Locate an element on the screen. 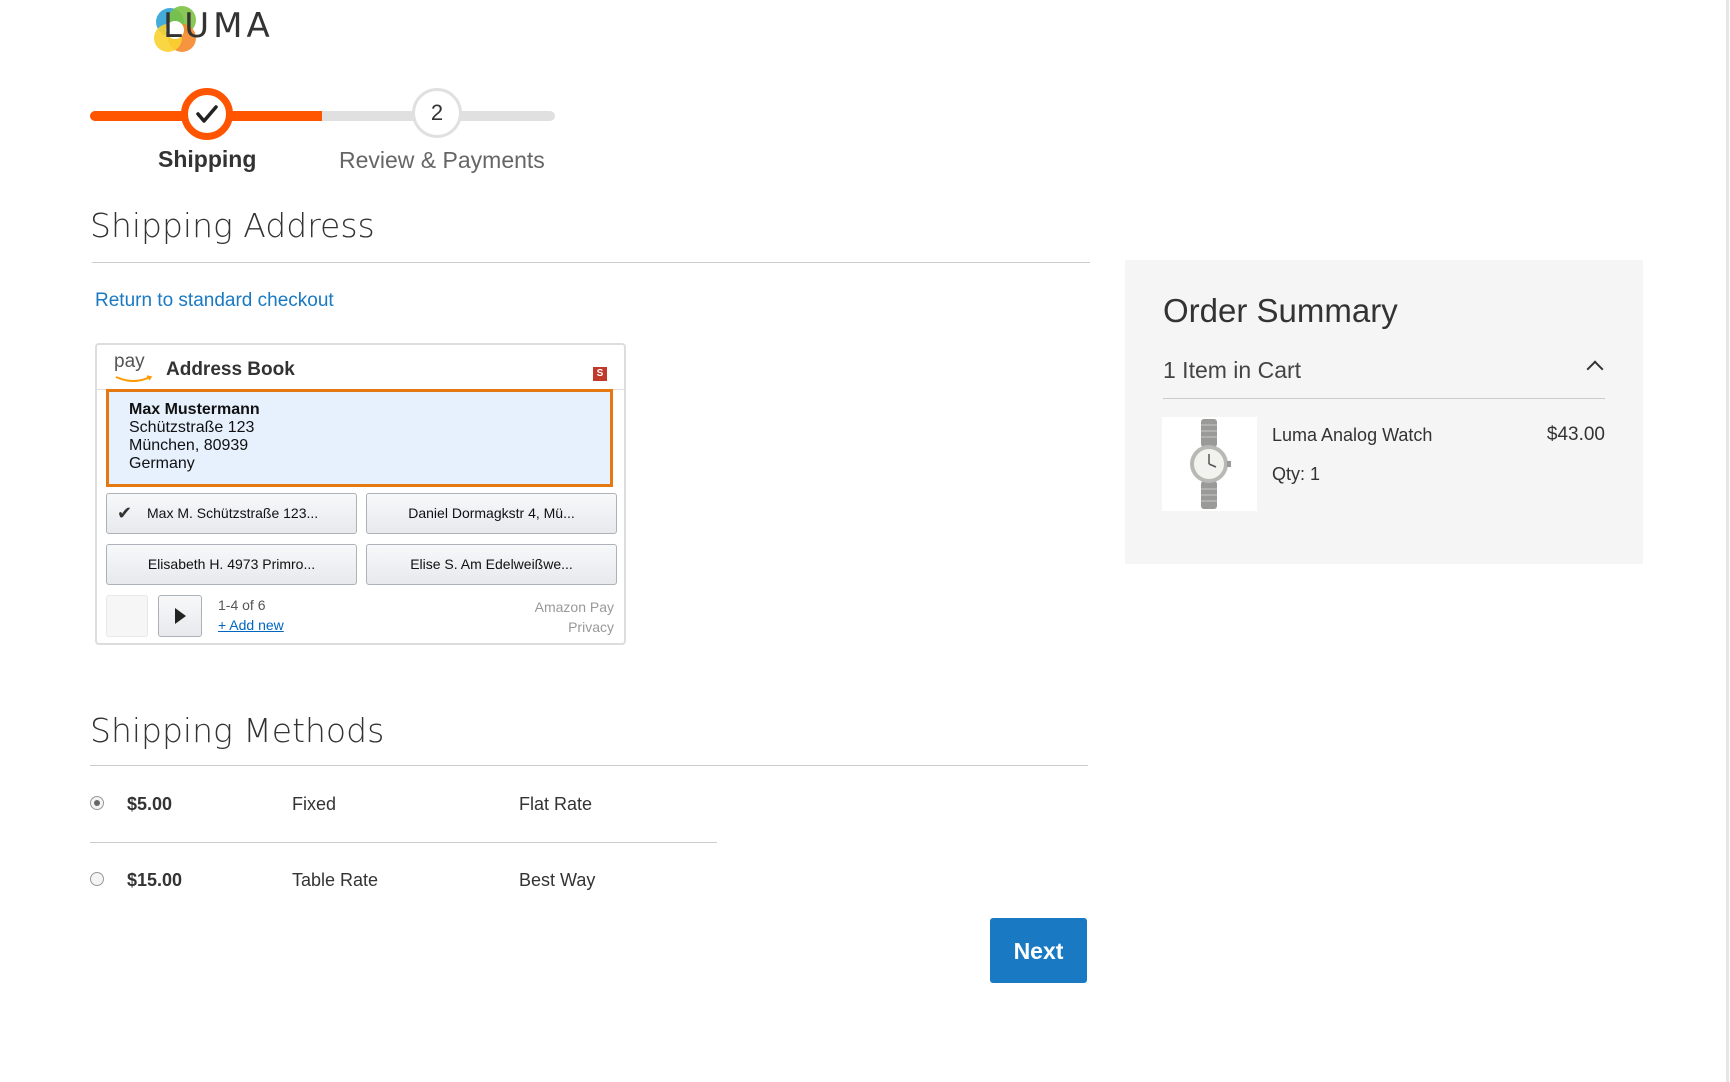 This screenshot has height=1082, width=1730. return-to-standard-checkout-link: Return to standard checkout is located at coordinates (214, 301).